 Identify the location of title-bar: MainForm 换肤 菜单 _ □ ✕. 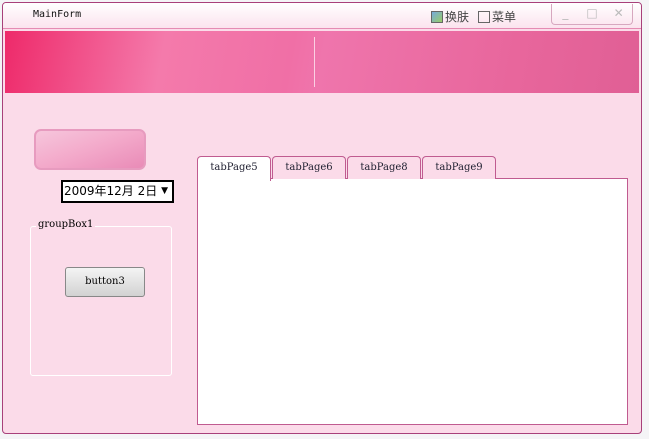
(322, 16).